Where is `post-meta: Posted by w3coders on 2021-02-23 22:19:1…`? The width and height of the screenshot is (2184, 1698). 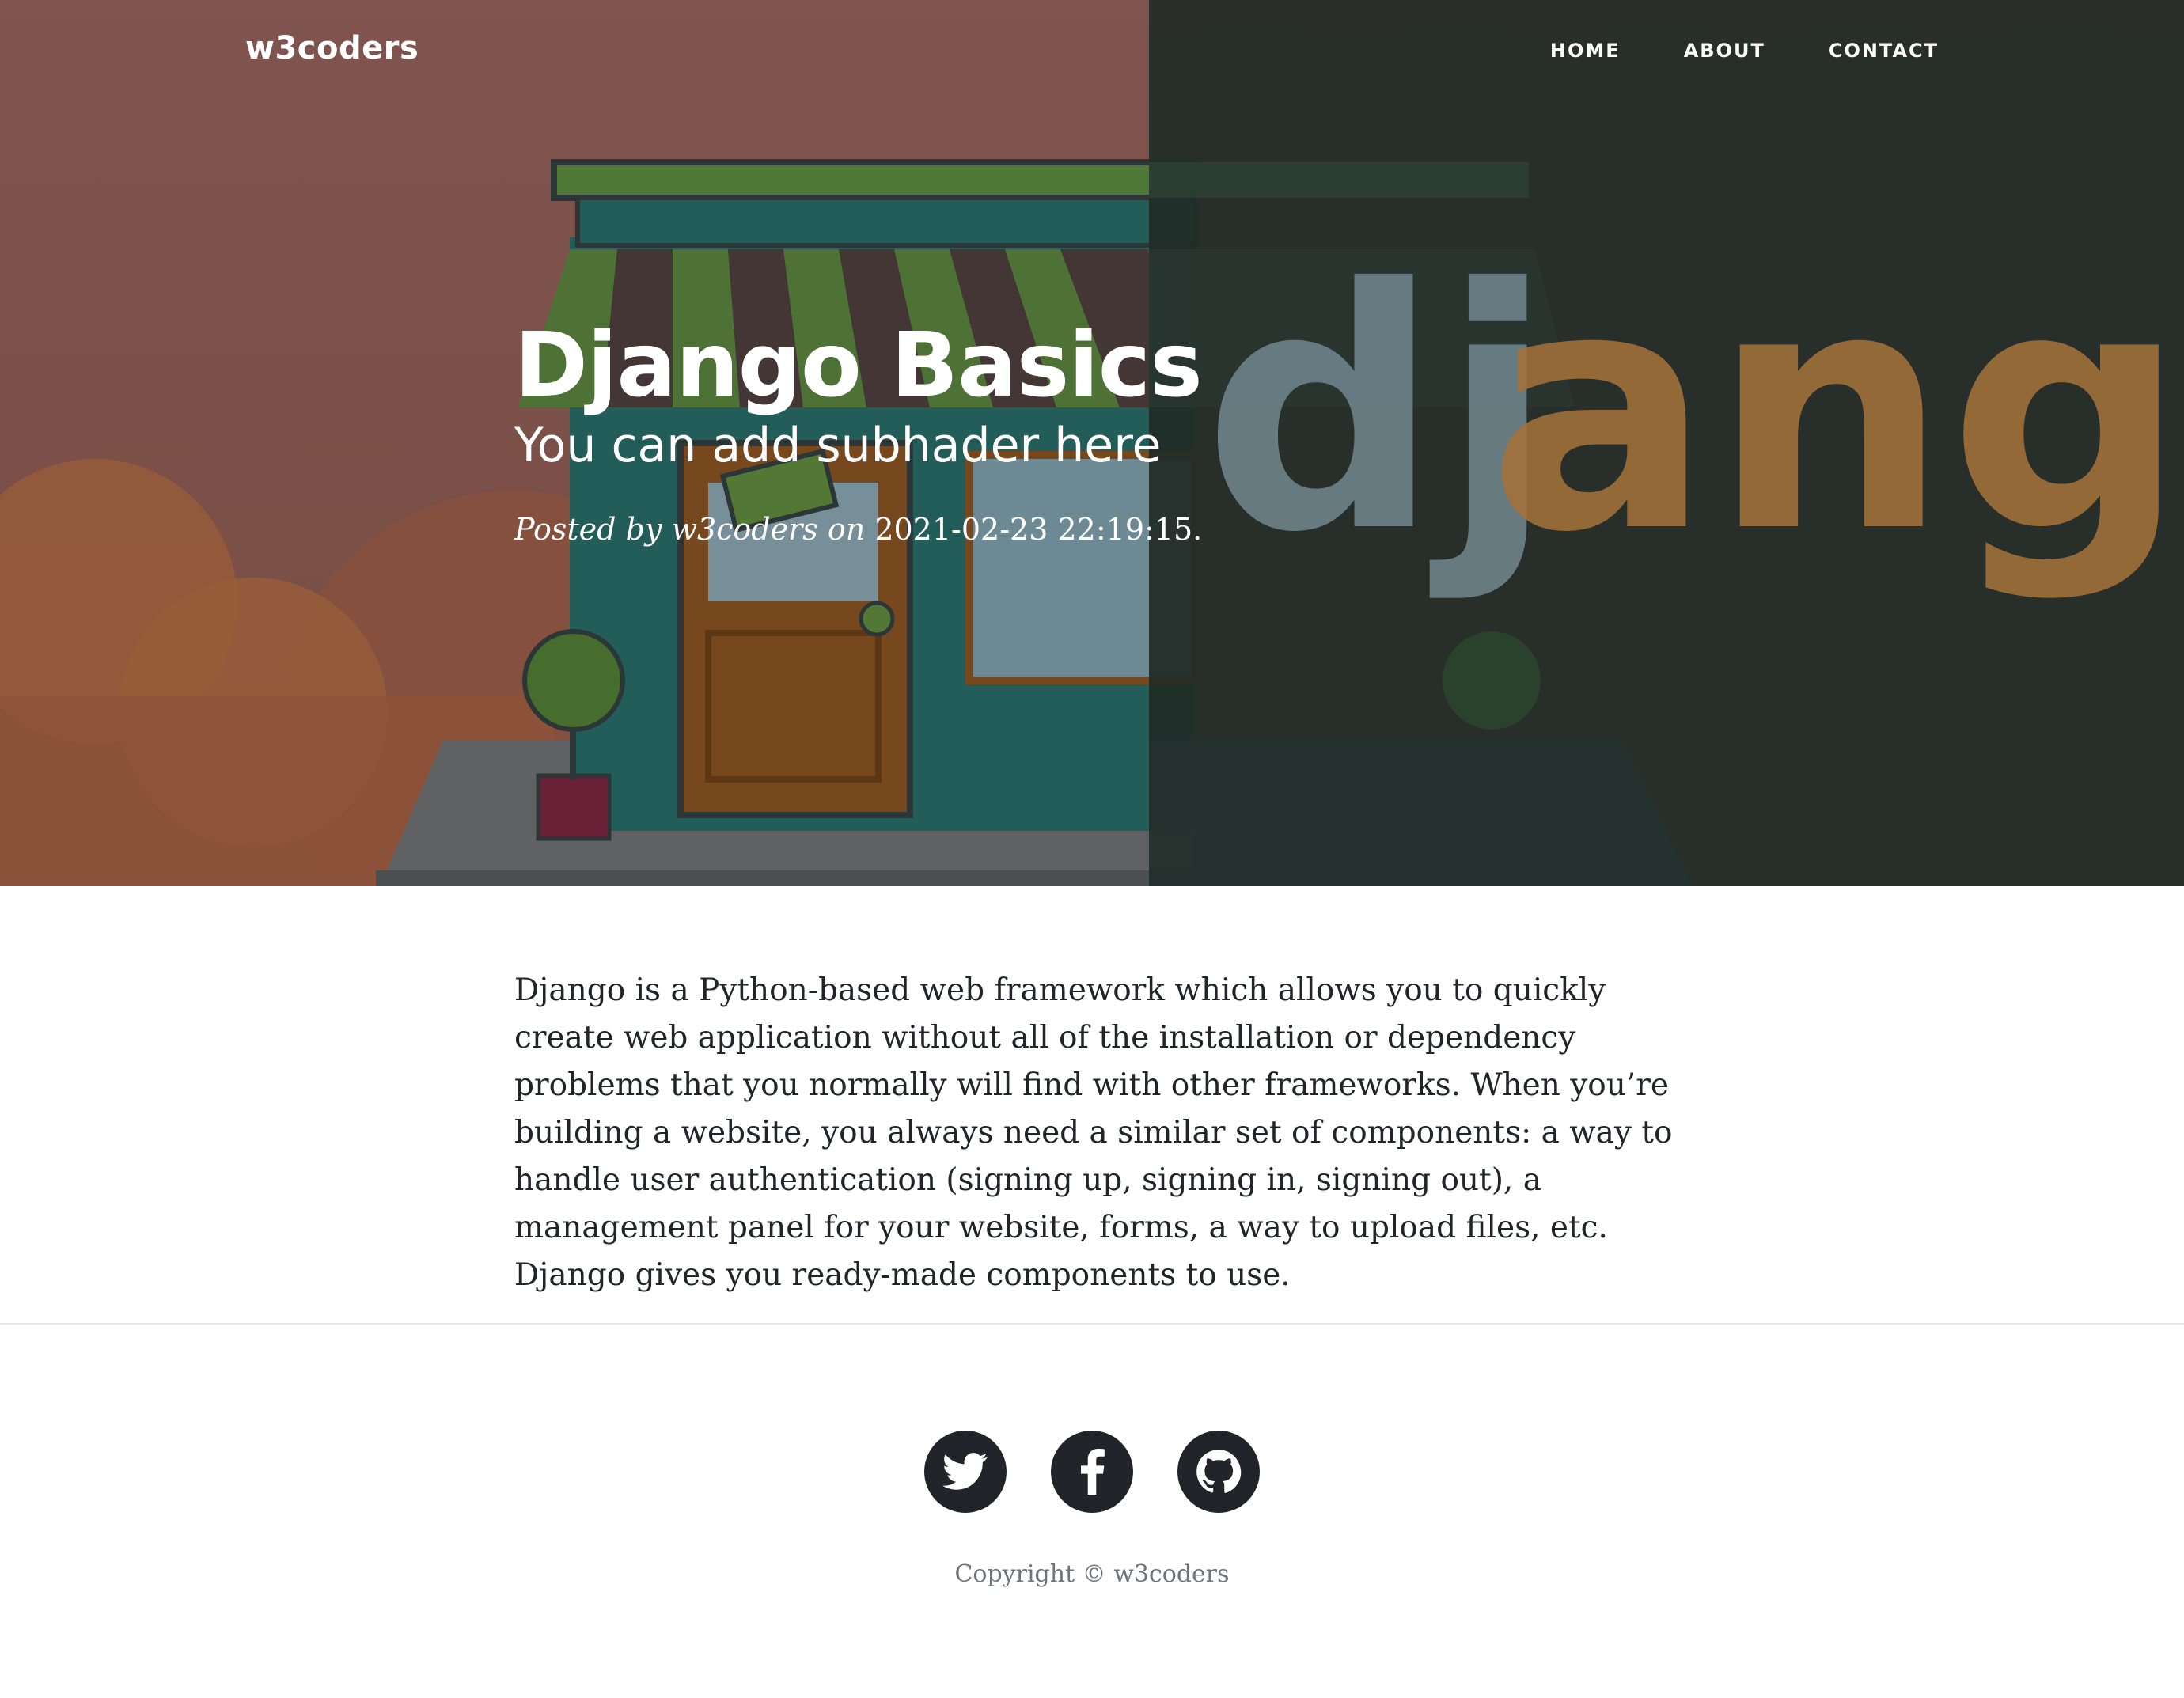
post-meta: Posted by w3coders on 2021-02-23 22:19:1… is located at coordinates (858, 530).